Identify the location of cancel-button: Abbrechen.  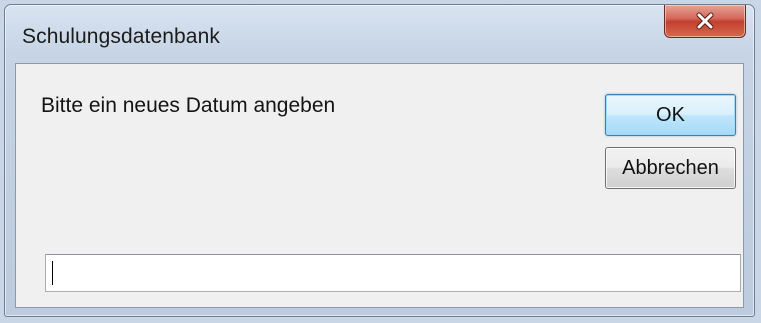
(670, 168).